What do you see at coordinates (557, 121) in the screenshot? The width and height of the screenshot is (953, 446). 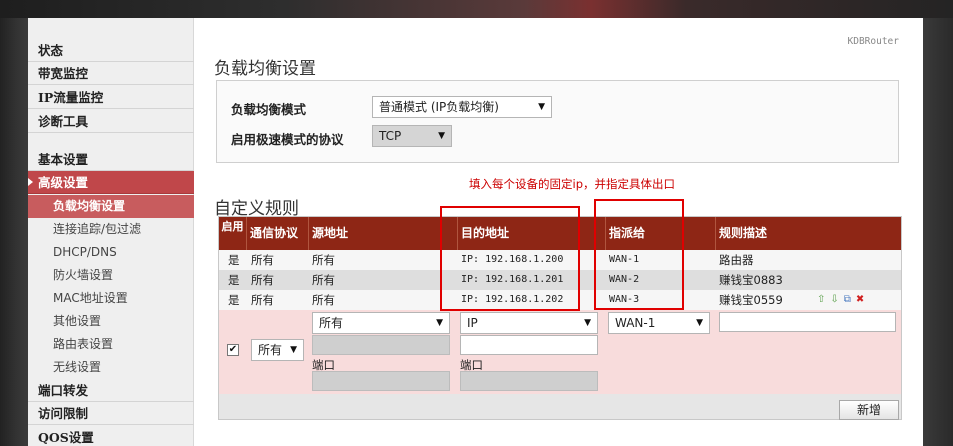 I see `settings-box: 负载均衡模式 普通模式 (IP负载均衡) ▼ 启用极速模式的协议 TCP ▼` at bounding box center [557, 121].